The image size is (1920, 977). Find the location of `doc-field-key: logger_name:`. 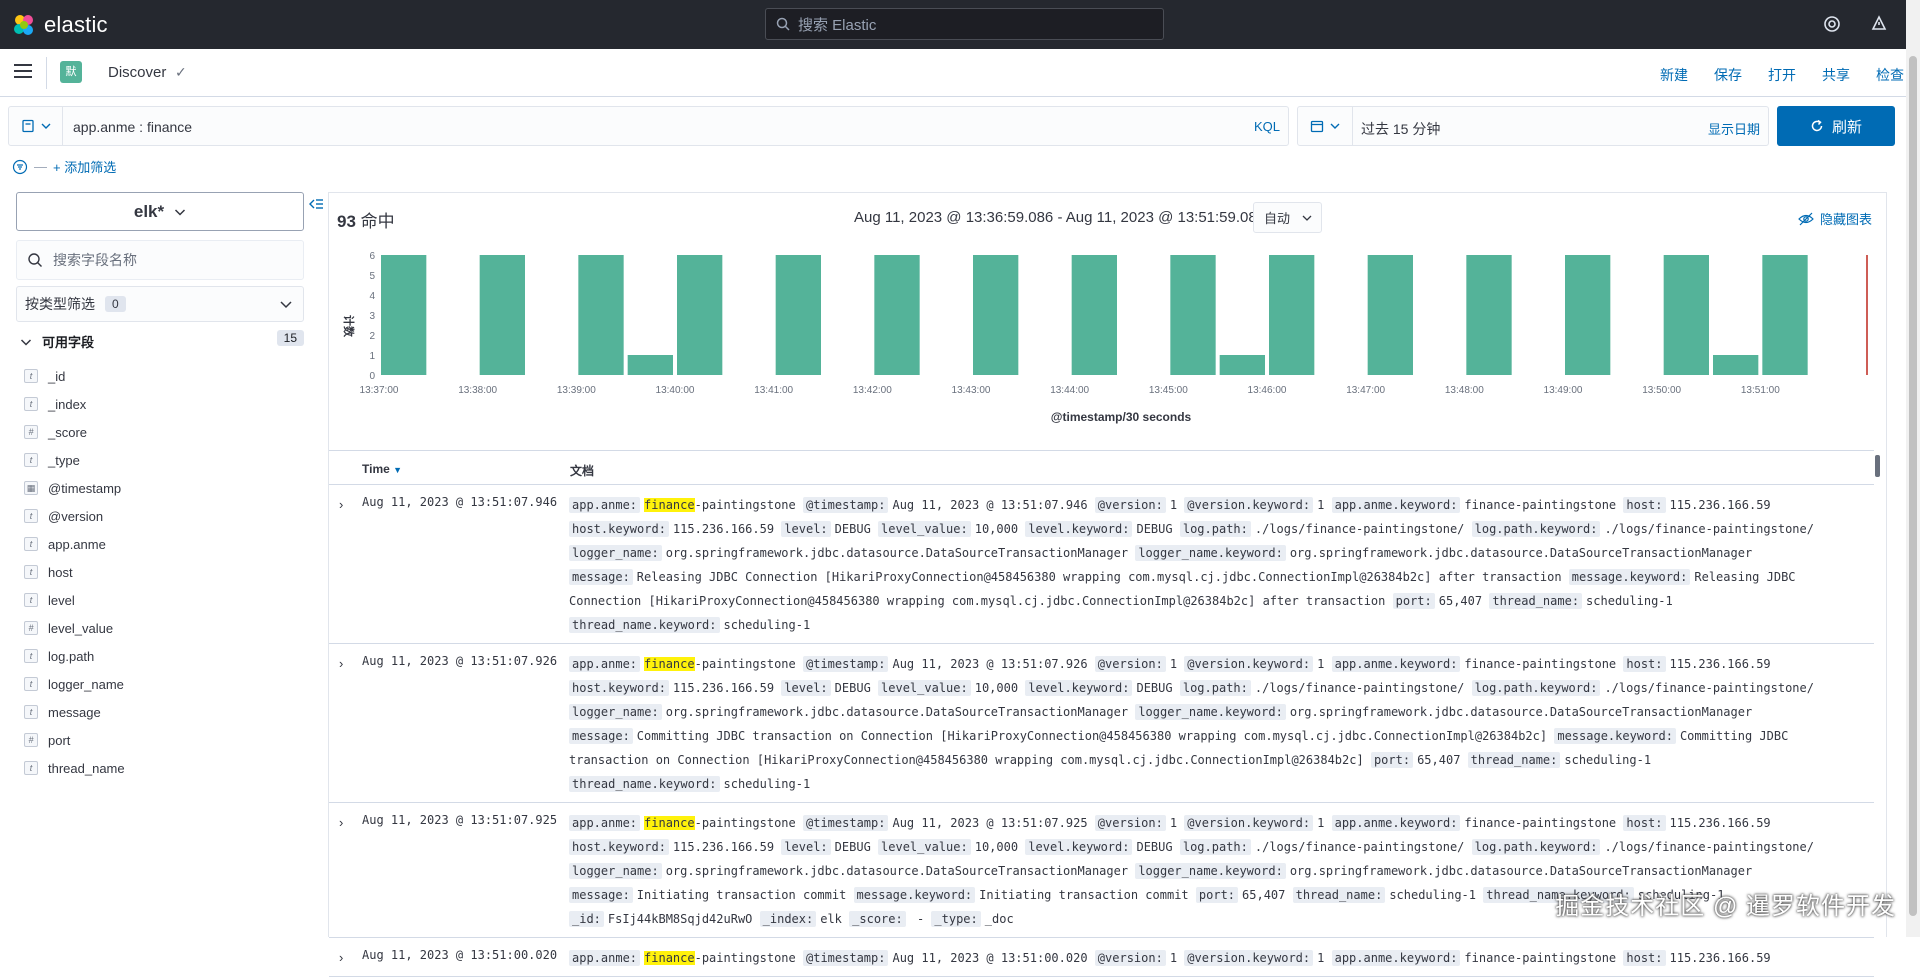

doc-field-key: logger_name: is located at coordinates (615, 712).